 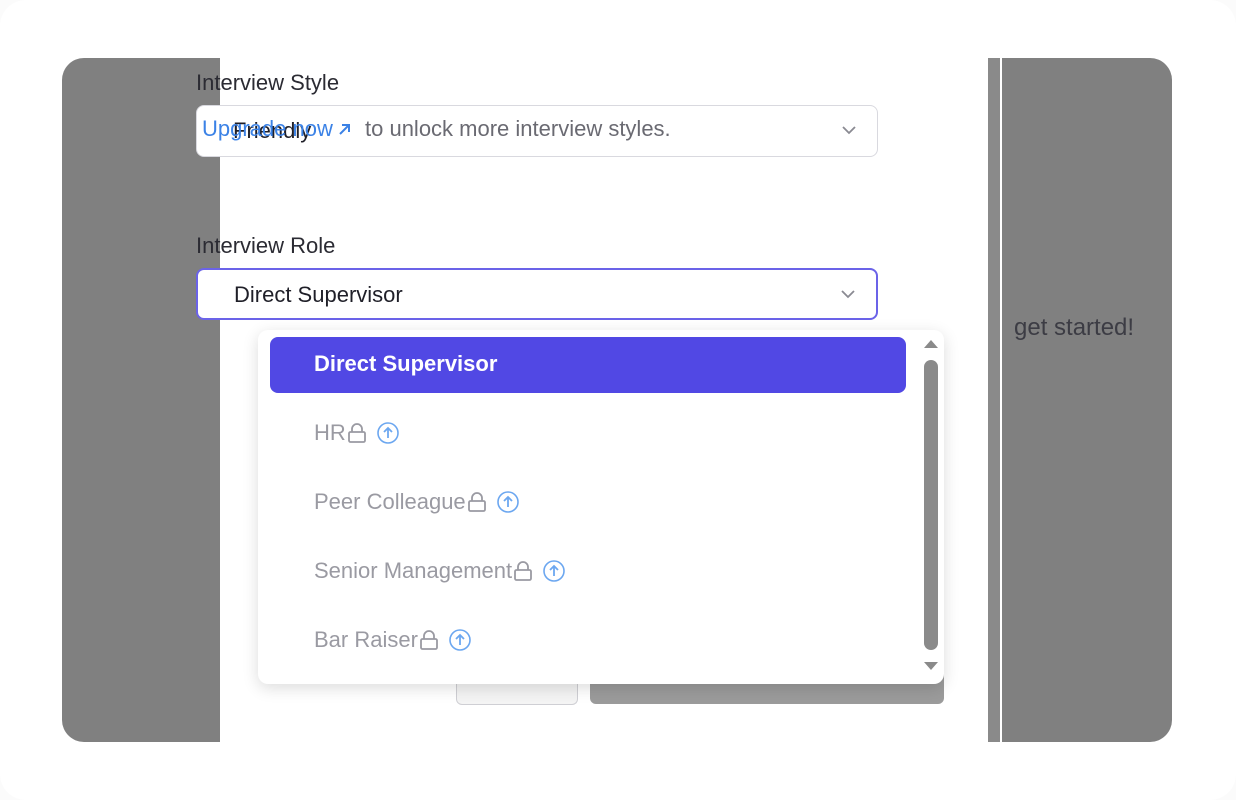 What do you see at coordinates (588, 365) in the screenshot?
I see `option-direct-supervisor: Direct Supervisor` at bounding box center [588, 365].